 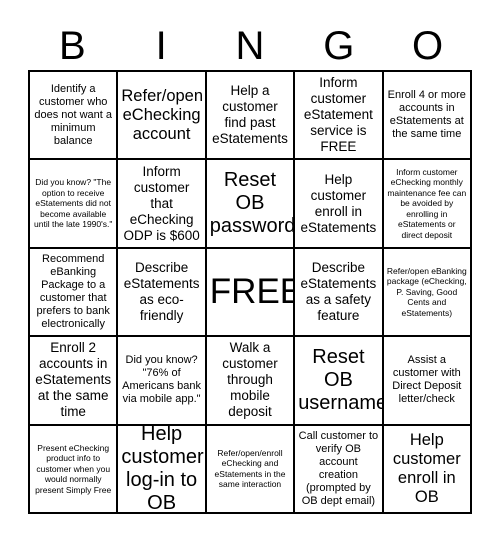 I want to click on bingo-cell-label: Help a customer find past eStatements, so click(x=250, y=115).